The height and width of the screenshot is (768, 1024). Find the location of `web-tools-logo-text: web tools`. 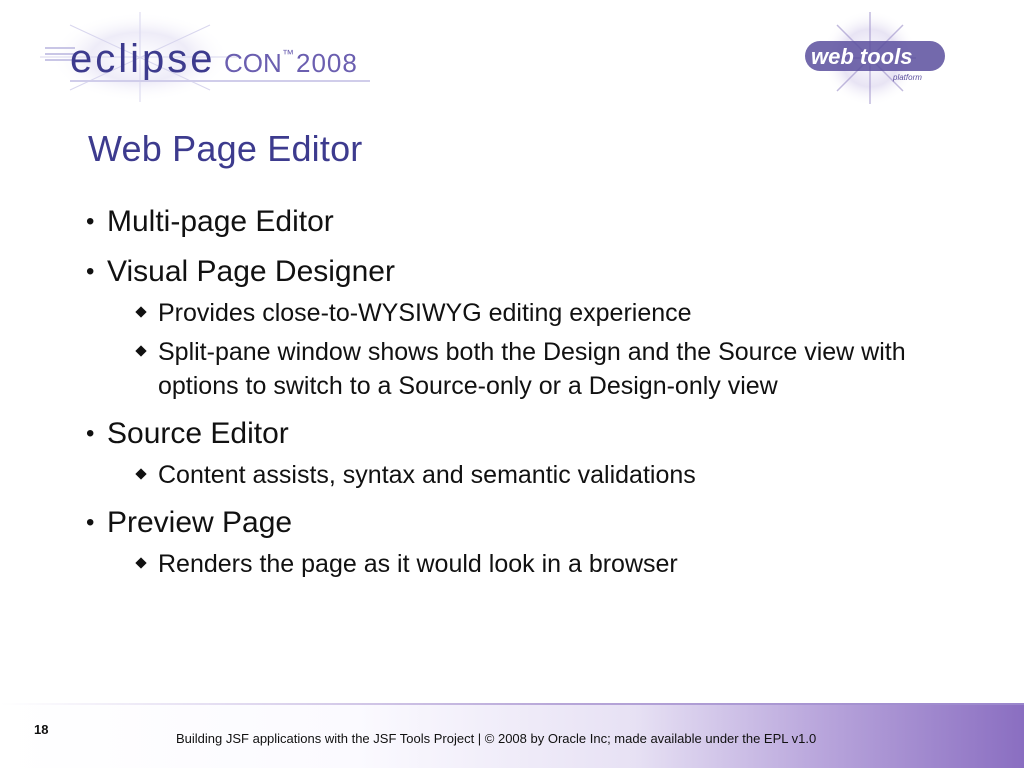

web-tools-logo-text: web tools is located at coordinates (861, 56).